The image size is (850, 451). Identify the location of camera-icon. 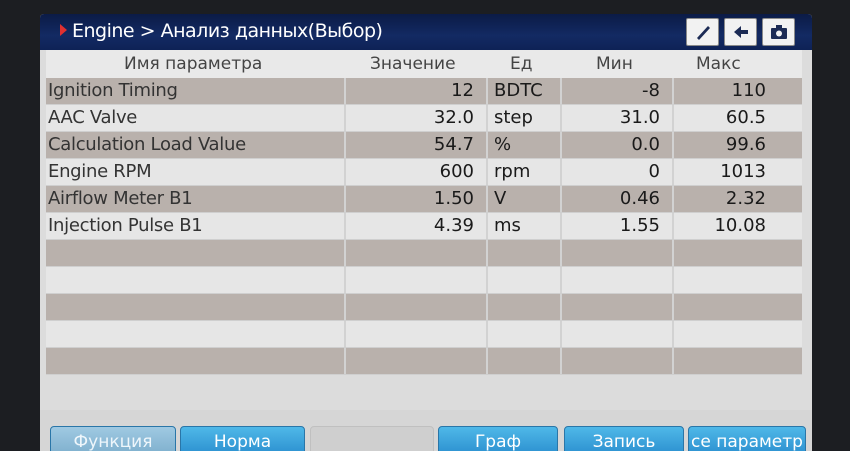
(778, 32).